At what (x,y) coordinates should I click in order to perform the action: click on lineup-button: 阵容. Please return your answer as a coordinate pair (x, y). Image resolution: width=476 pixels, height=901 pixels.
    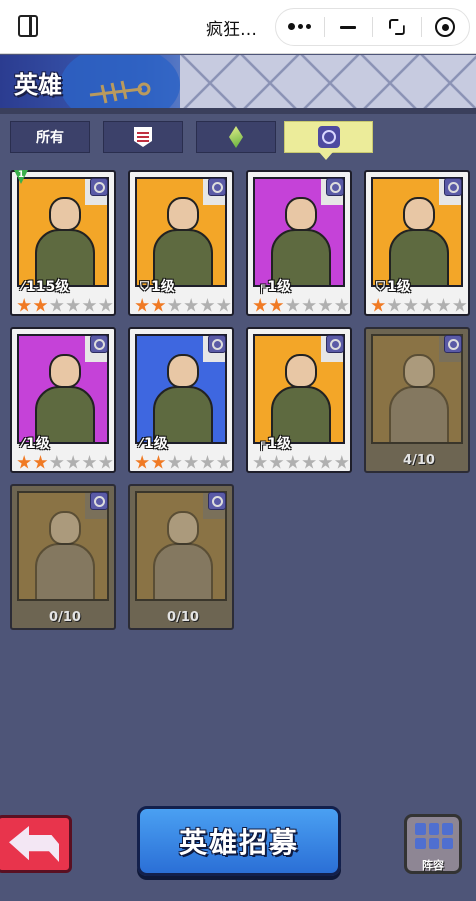
    Looking at the image, I should click on (433, 844).